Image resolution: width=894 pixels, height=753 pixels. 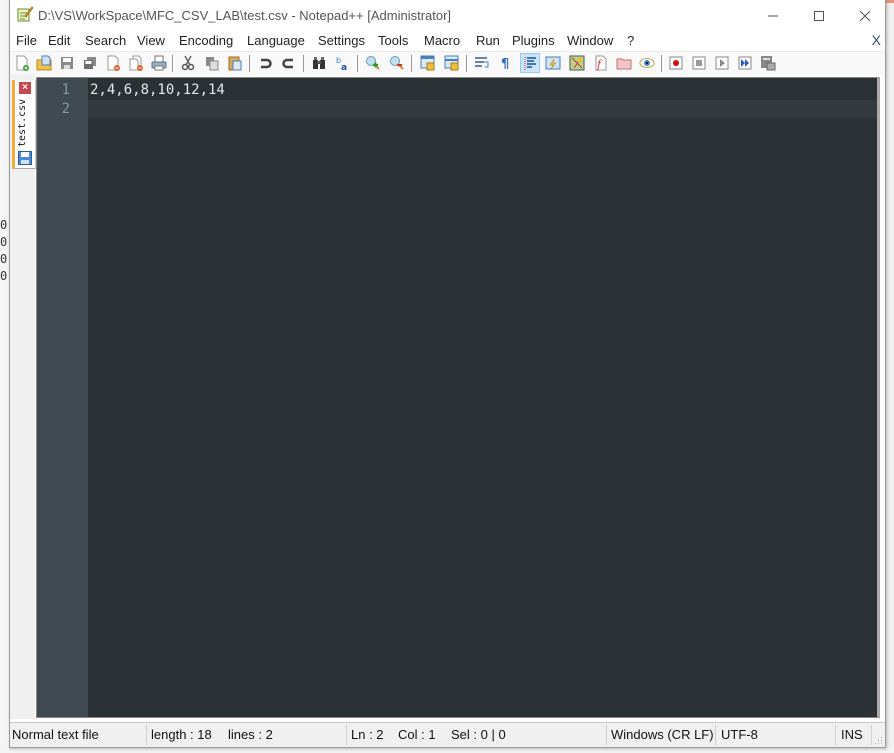 What do you see at coordinates (482, 109) in the screenshot?
I see `current-line-highlight` at bounding box center [482, 109].